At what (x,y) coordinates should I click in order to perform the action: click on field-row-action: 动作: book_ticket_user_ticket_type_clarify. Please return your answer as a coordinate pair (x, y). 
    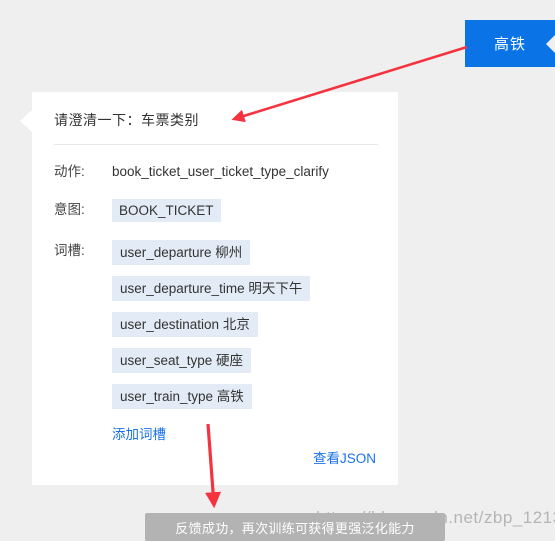
    Looking at the image, I should click on (215, 172).